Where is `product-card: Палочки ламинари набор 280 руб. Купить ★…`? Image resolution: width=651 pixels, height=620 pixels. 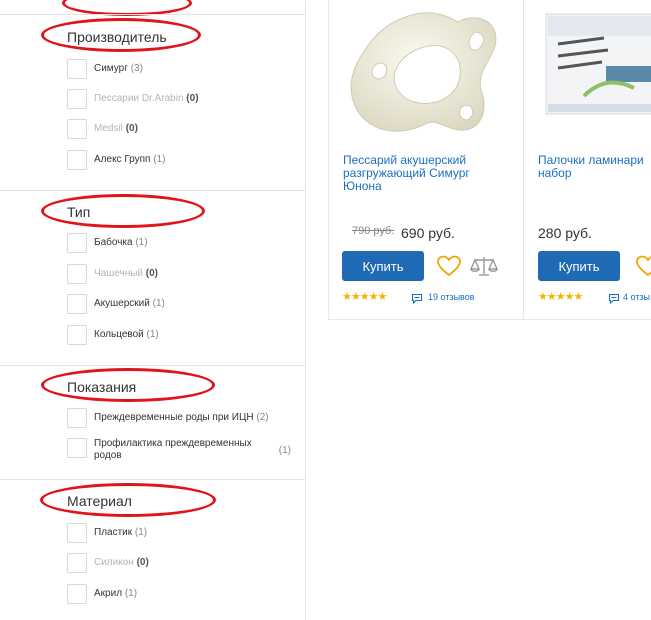 product-card: Палочки ламинари набор 280 руб. Купить ★… is located at coordinates (587, 160).